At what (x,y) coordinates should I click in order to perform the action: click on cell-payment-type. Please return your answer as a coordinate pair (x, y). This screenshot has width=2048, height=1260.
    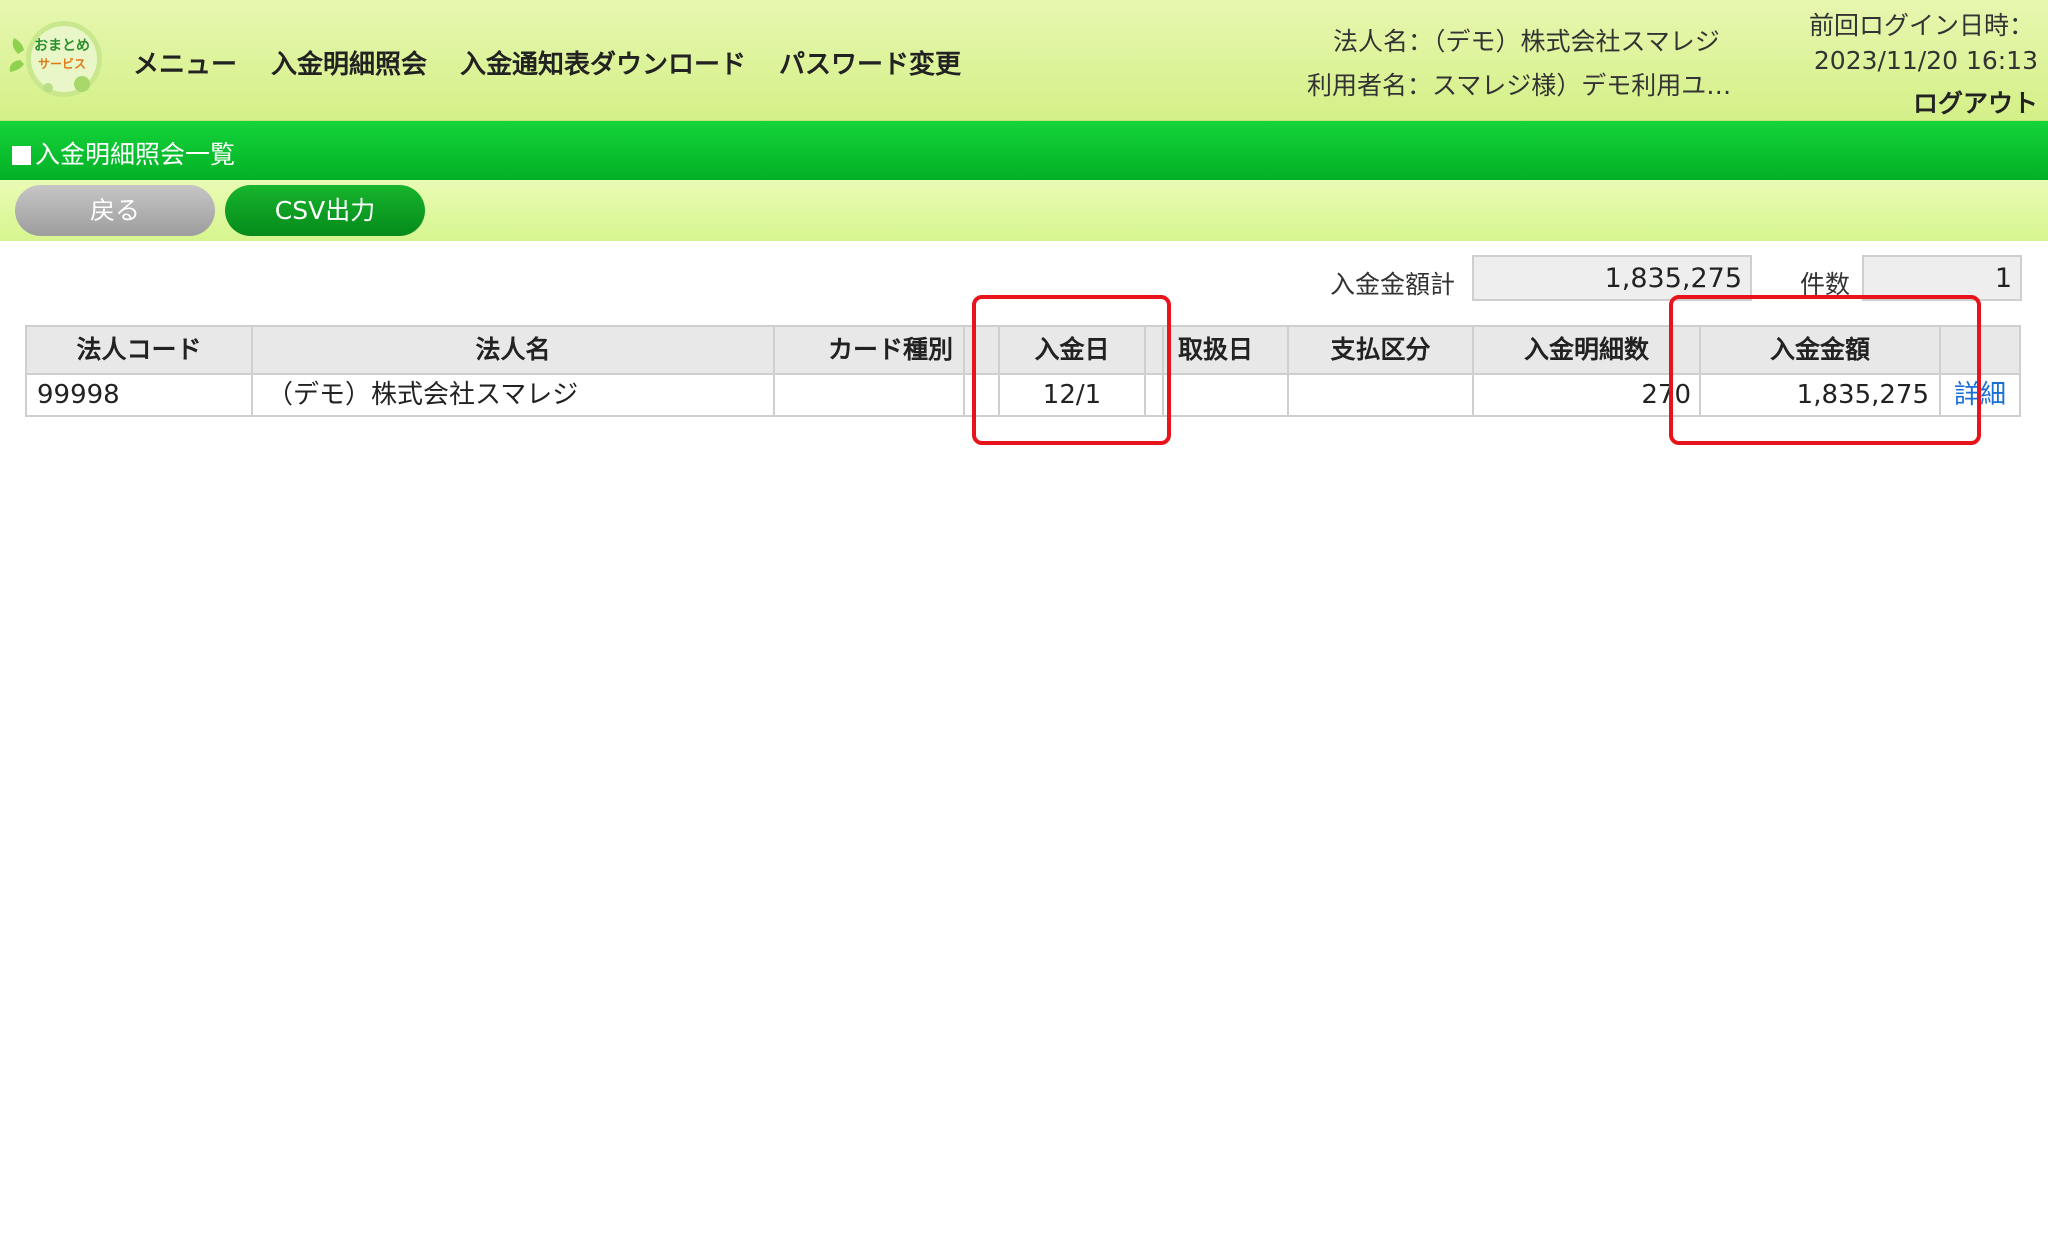
    Looking at the image, I should click on (1381, 395).